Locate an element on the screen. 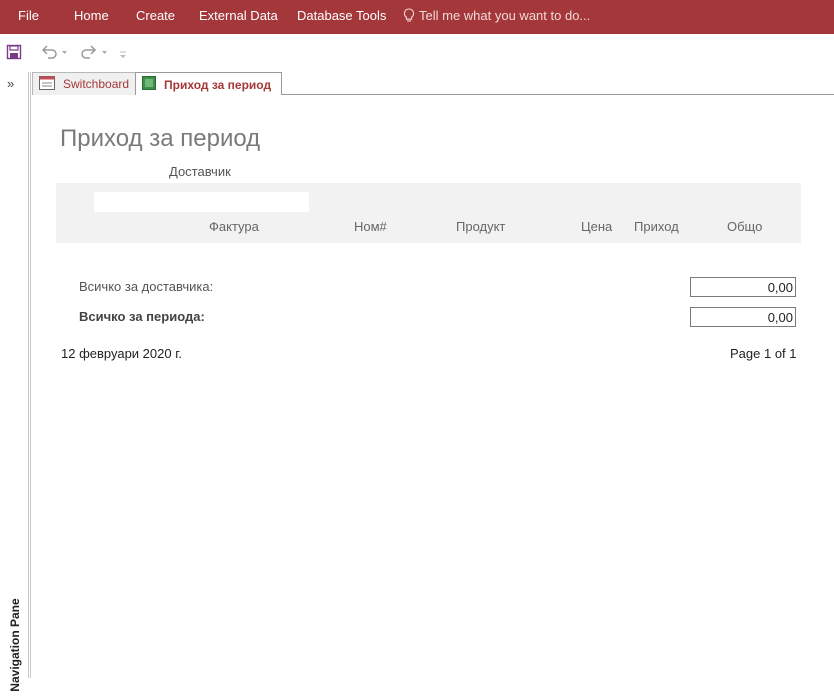 This screenshot has width=834, height=700. tab-report-label: Приход за период is located at coordinates (218, 84).